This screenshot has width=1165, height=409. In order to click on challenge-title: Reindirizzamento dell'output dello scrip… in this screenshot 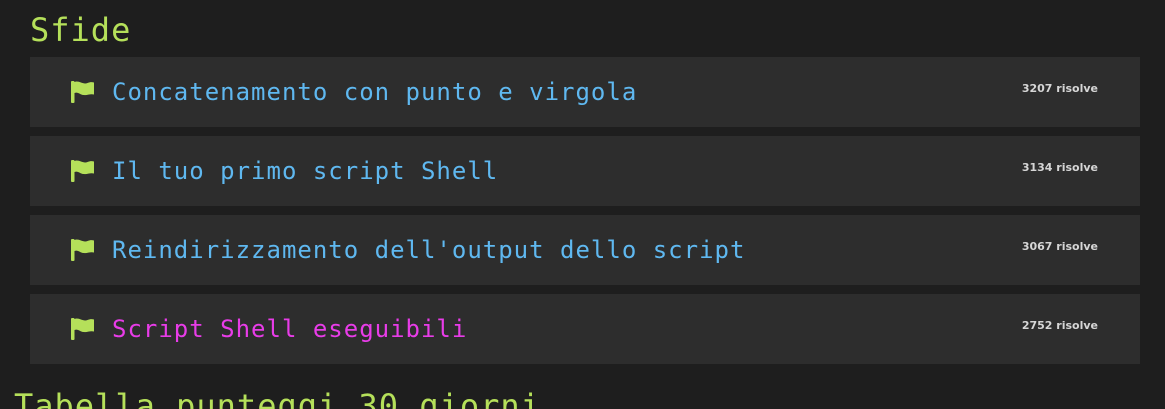, I will do `click(428, 250)`.